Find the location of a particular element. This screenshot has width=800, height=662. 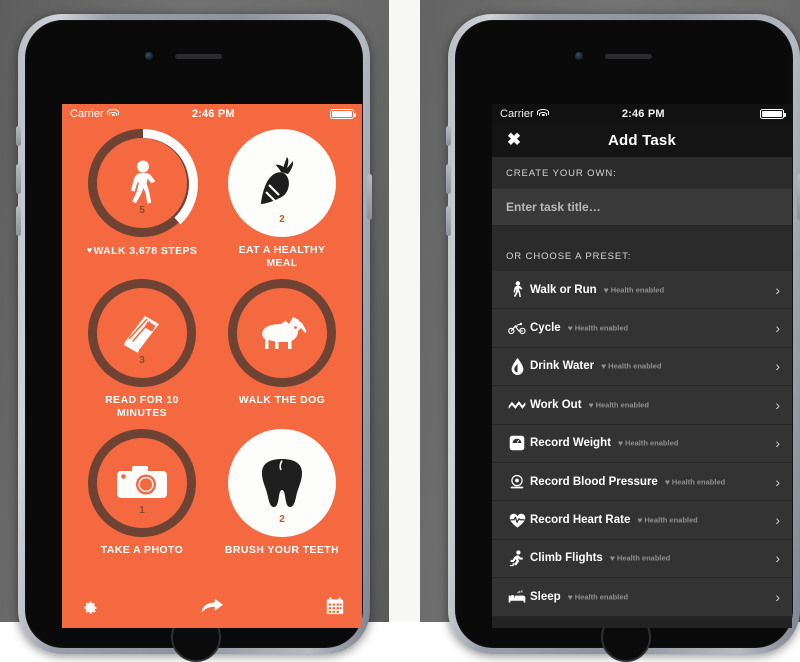

task-cell-read: 3 READ FOR 10 MINUTES is located at coordinates (142, 349).